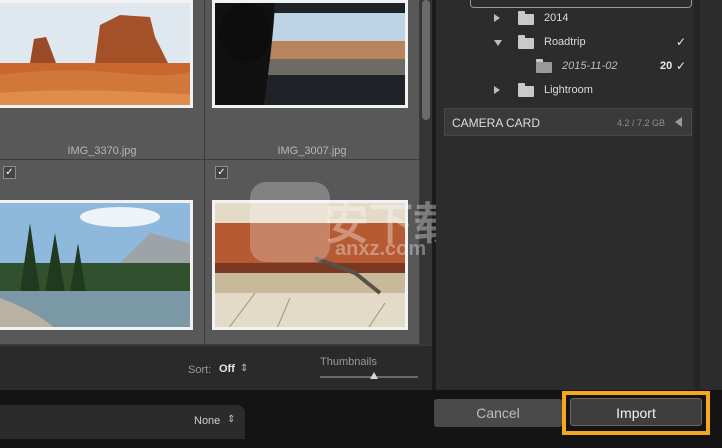 This screenshot has width=722, height=448. Describe the element at coordinates (556, 18) in the screenshot. I see `folder-name: 2014` at that location.